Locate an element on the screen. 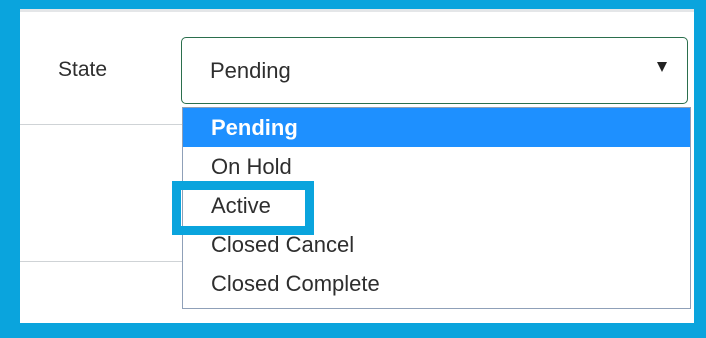  caret-down-icon is located at coordinates (662, 67).